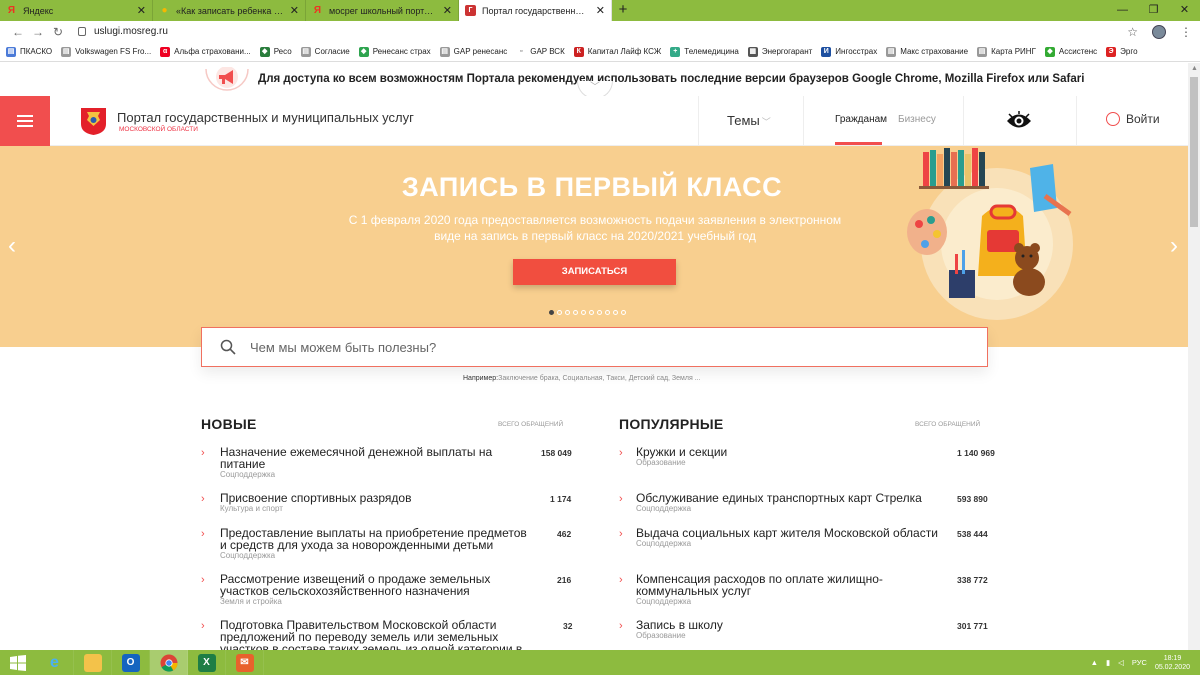 Image resolution: width=1200 pixels, height=675 pixels. What do you see at coordinates (704, 51) in the screenshot?
I see `bookmark-item: + Телемедицина` at bounding box center [704, 51].